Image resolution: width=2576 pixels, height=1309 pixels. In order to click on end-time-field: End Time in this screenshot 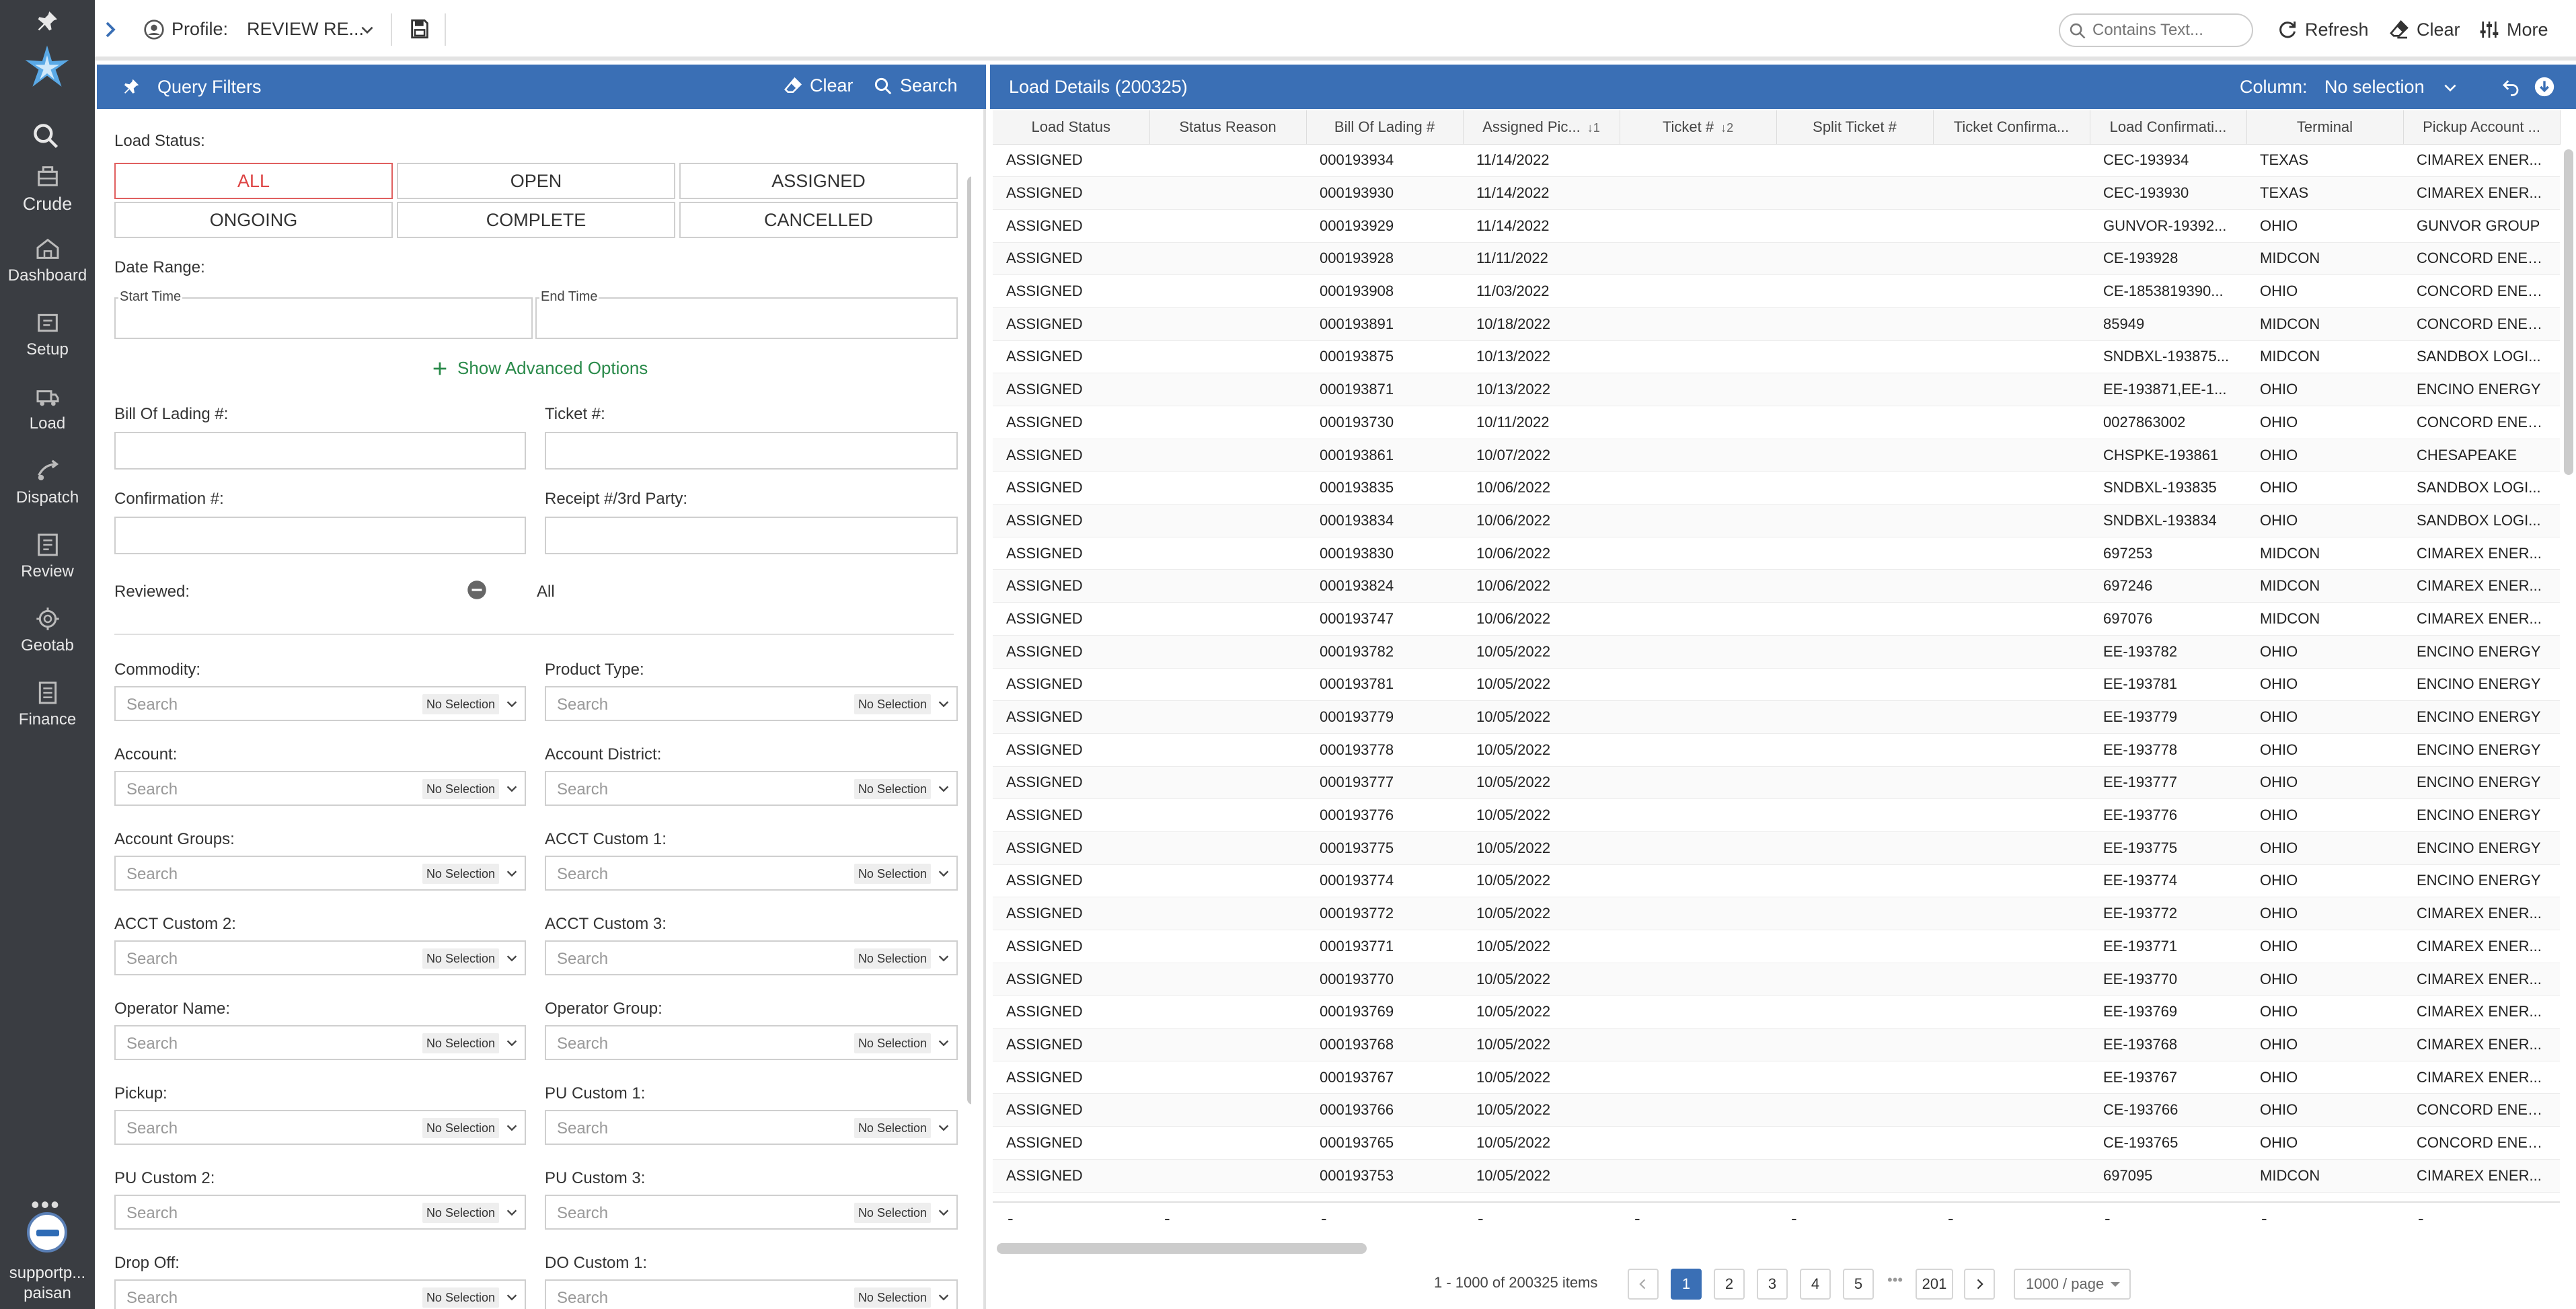, I will do `click(746, 314)`.